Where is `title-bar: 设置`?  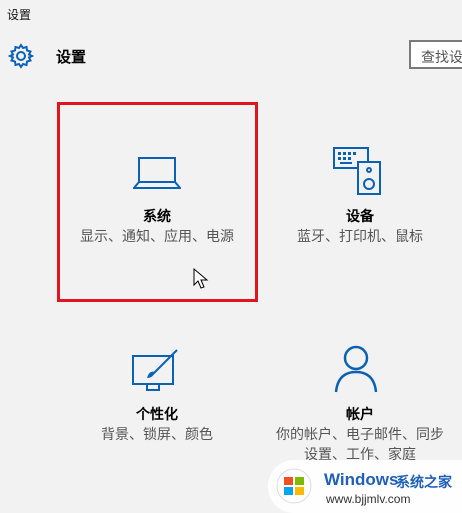
title-bar: 设置 is located at coordinates (231, 14).